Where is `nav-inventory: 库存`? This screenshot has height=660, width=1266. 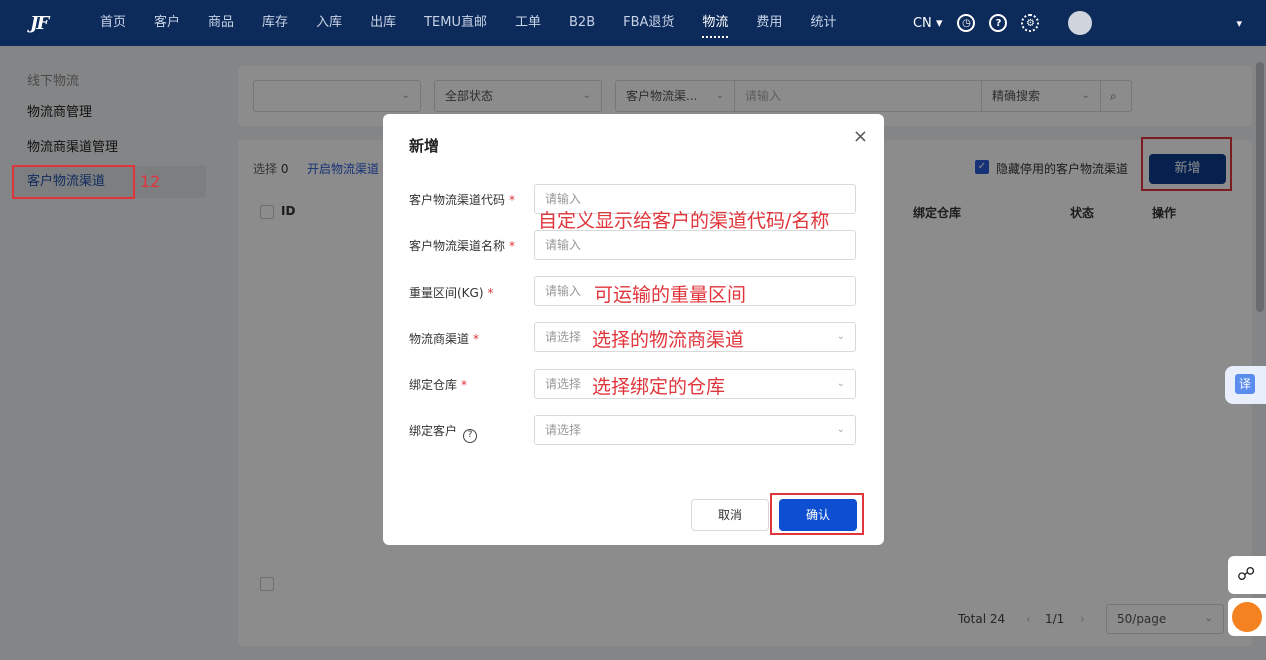
nav-inventory: 库存 is located at coordinates (275, 23).